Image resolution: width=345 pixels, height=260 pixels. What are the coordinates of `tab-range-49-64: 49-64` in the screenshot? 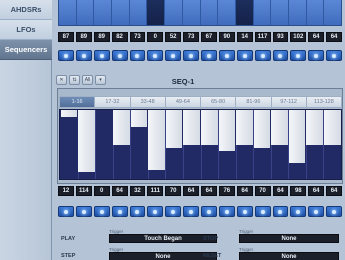 It's located at (183, 102).